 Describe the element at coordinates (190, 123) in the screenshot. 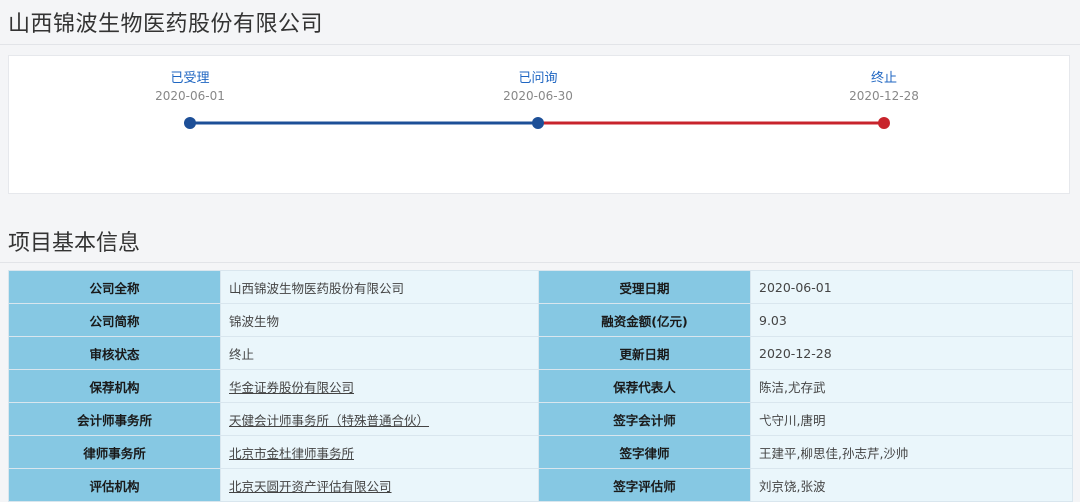

I see `timeline-node-accepted` at that location.